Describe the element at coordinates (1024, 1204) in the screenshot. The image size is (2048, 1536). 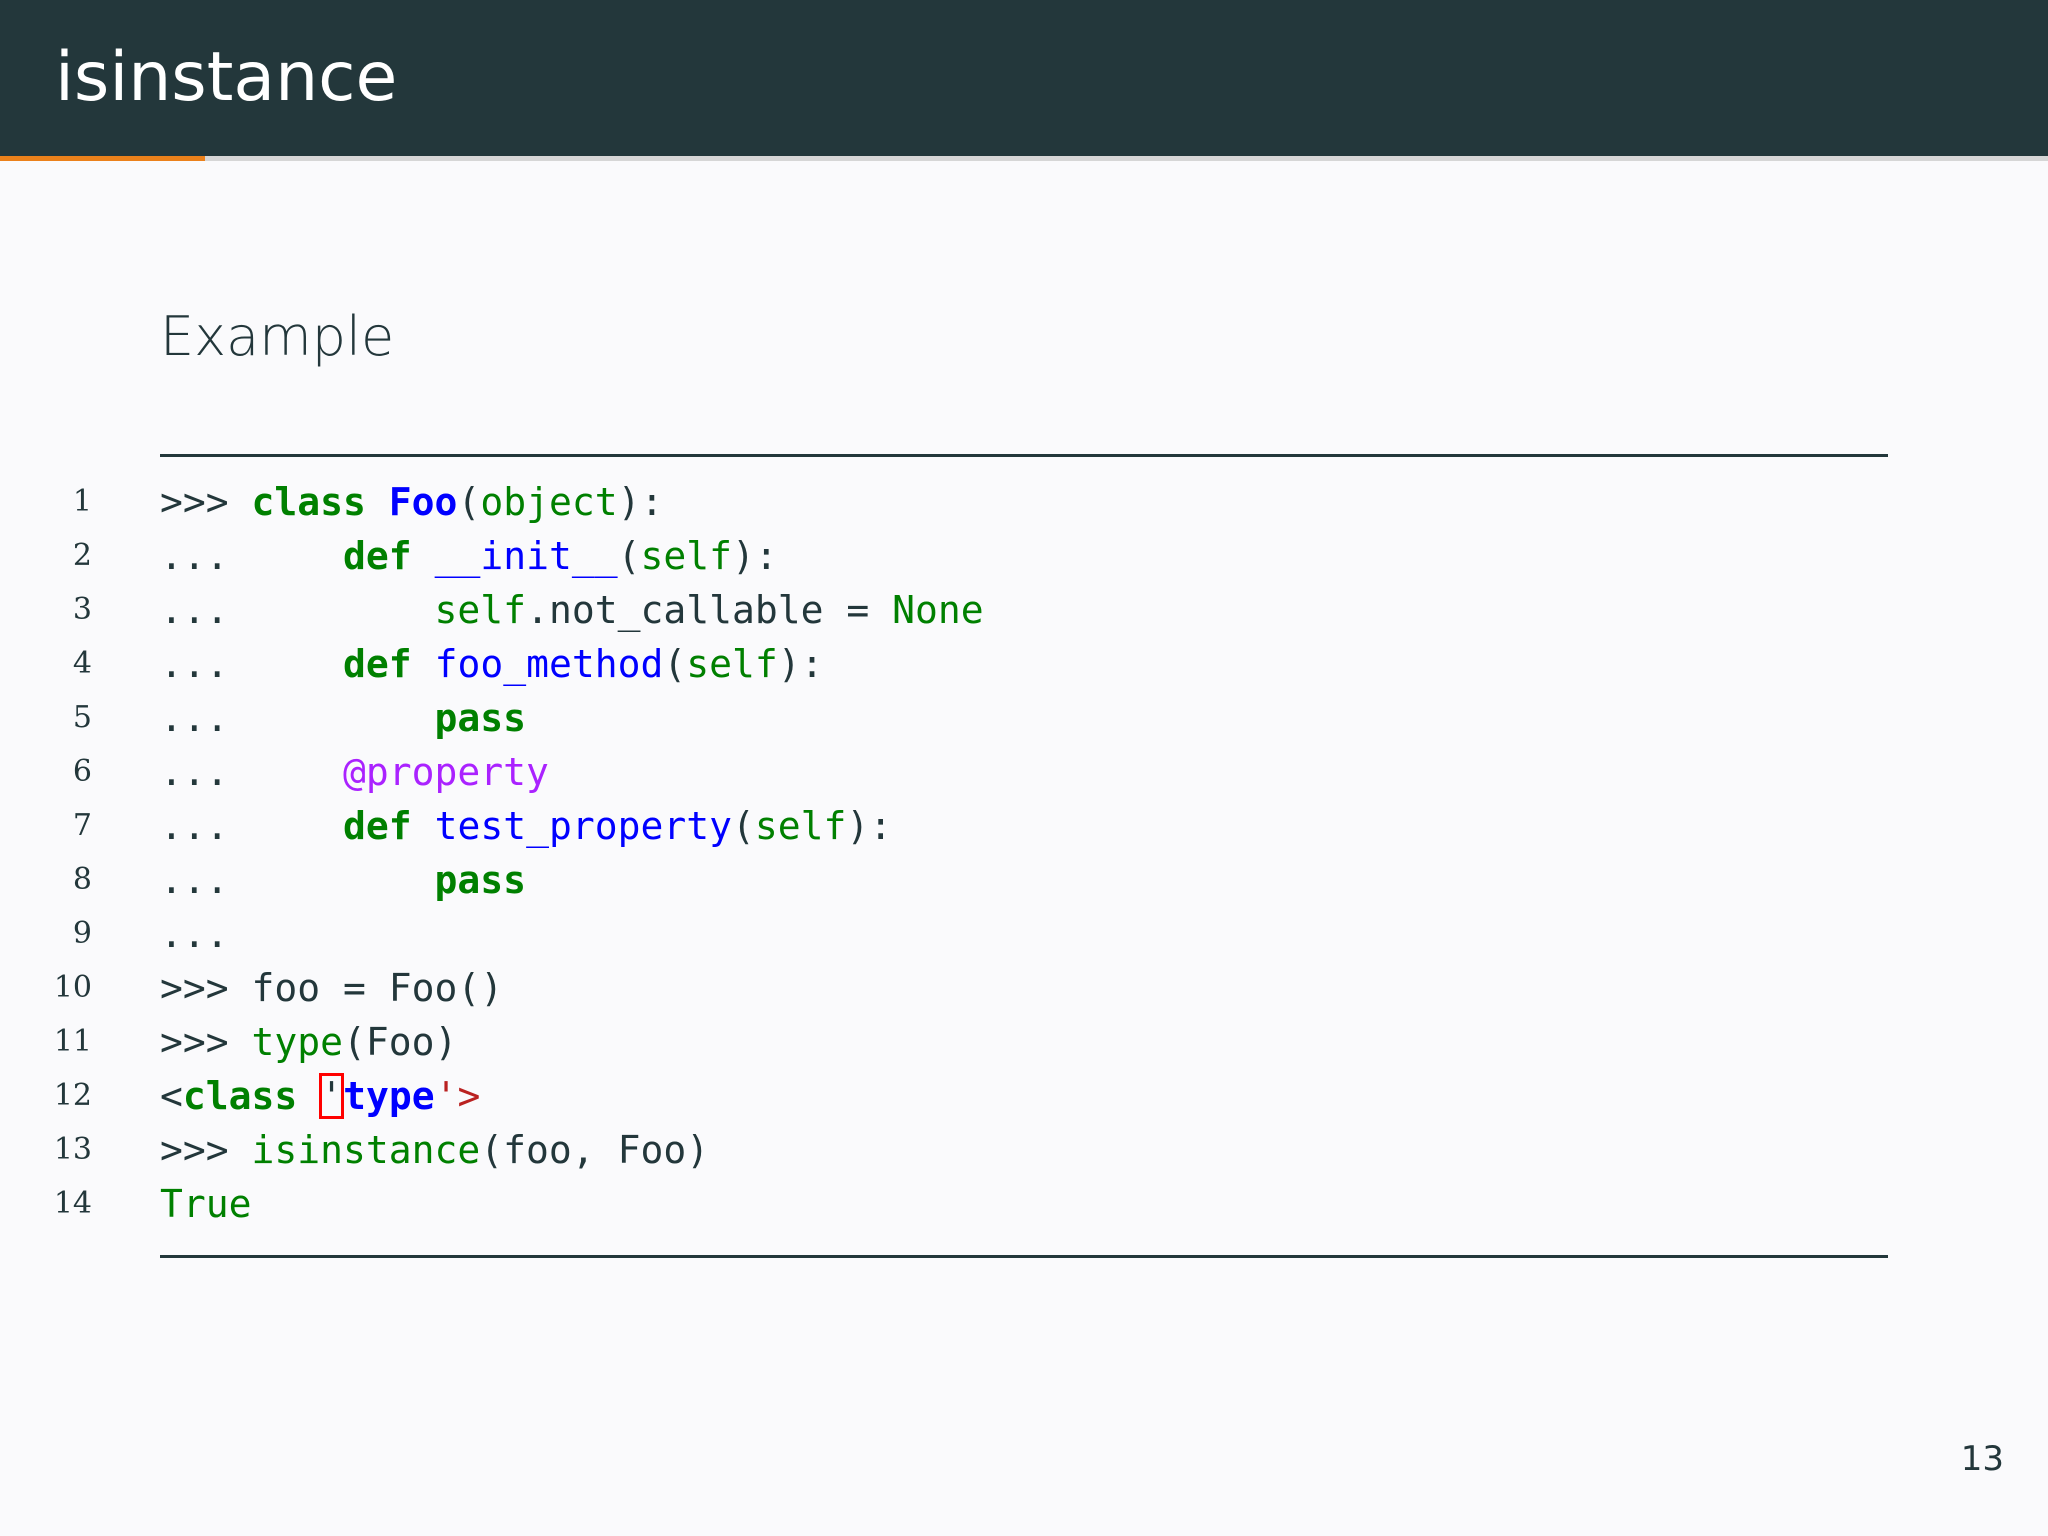
I see `code-line: 14 True` at that location.